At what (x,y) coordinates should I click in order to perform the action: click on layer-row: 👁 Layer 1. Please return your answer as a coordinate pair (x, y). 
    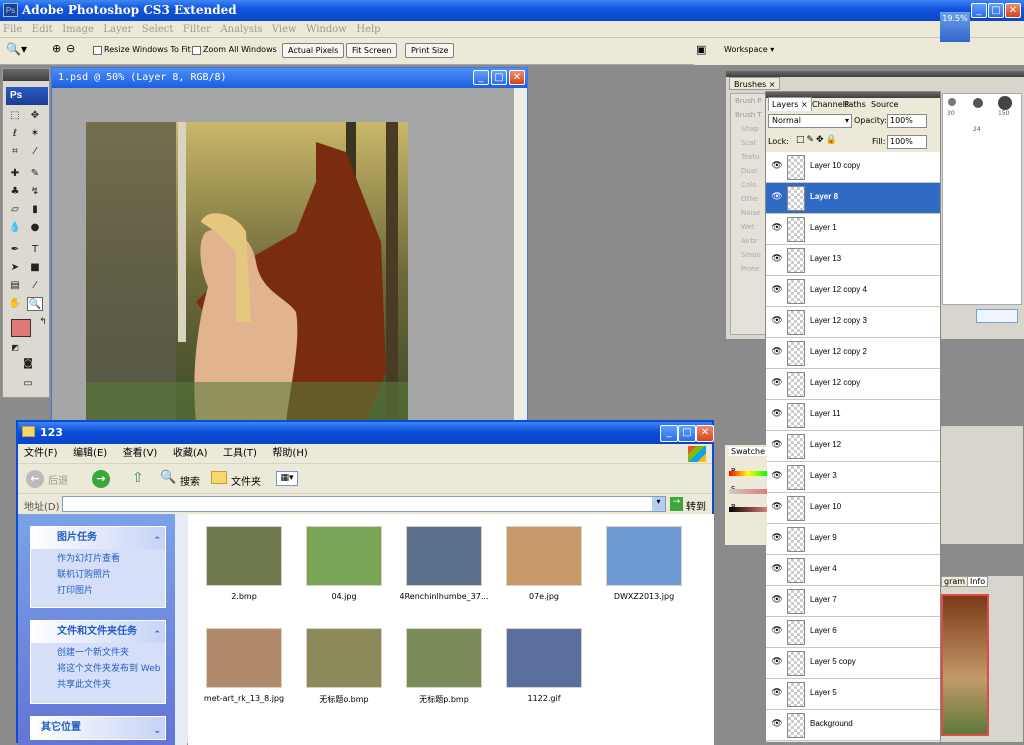
    Looking at the image, I should click on (853, 229).